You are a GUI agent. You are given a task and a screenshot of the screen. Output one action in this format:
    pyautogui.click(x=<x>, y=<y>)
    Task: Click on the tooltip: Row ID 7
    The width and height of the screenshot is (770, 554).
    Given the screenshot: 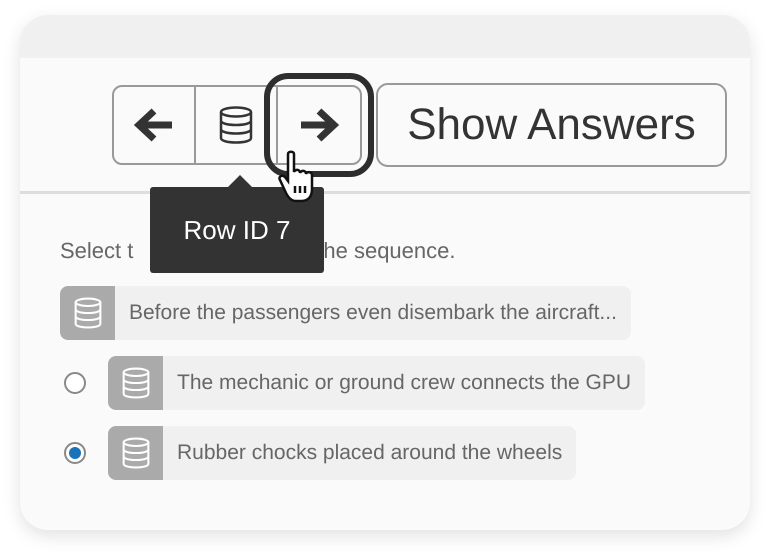 What is the action you would take?
    pyautogui.click(x=237, y=230)
    